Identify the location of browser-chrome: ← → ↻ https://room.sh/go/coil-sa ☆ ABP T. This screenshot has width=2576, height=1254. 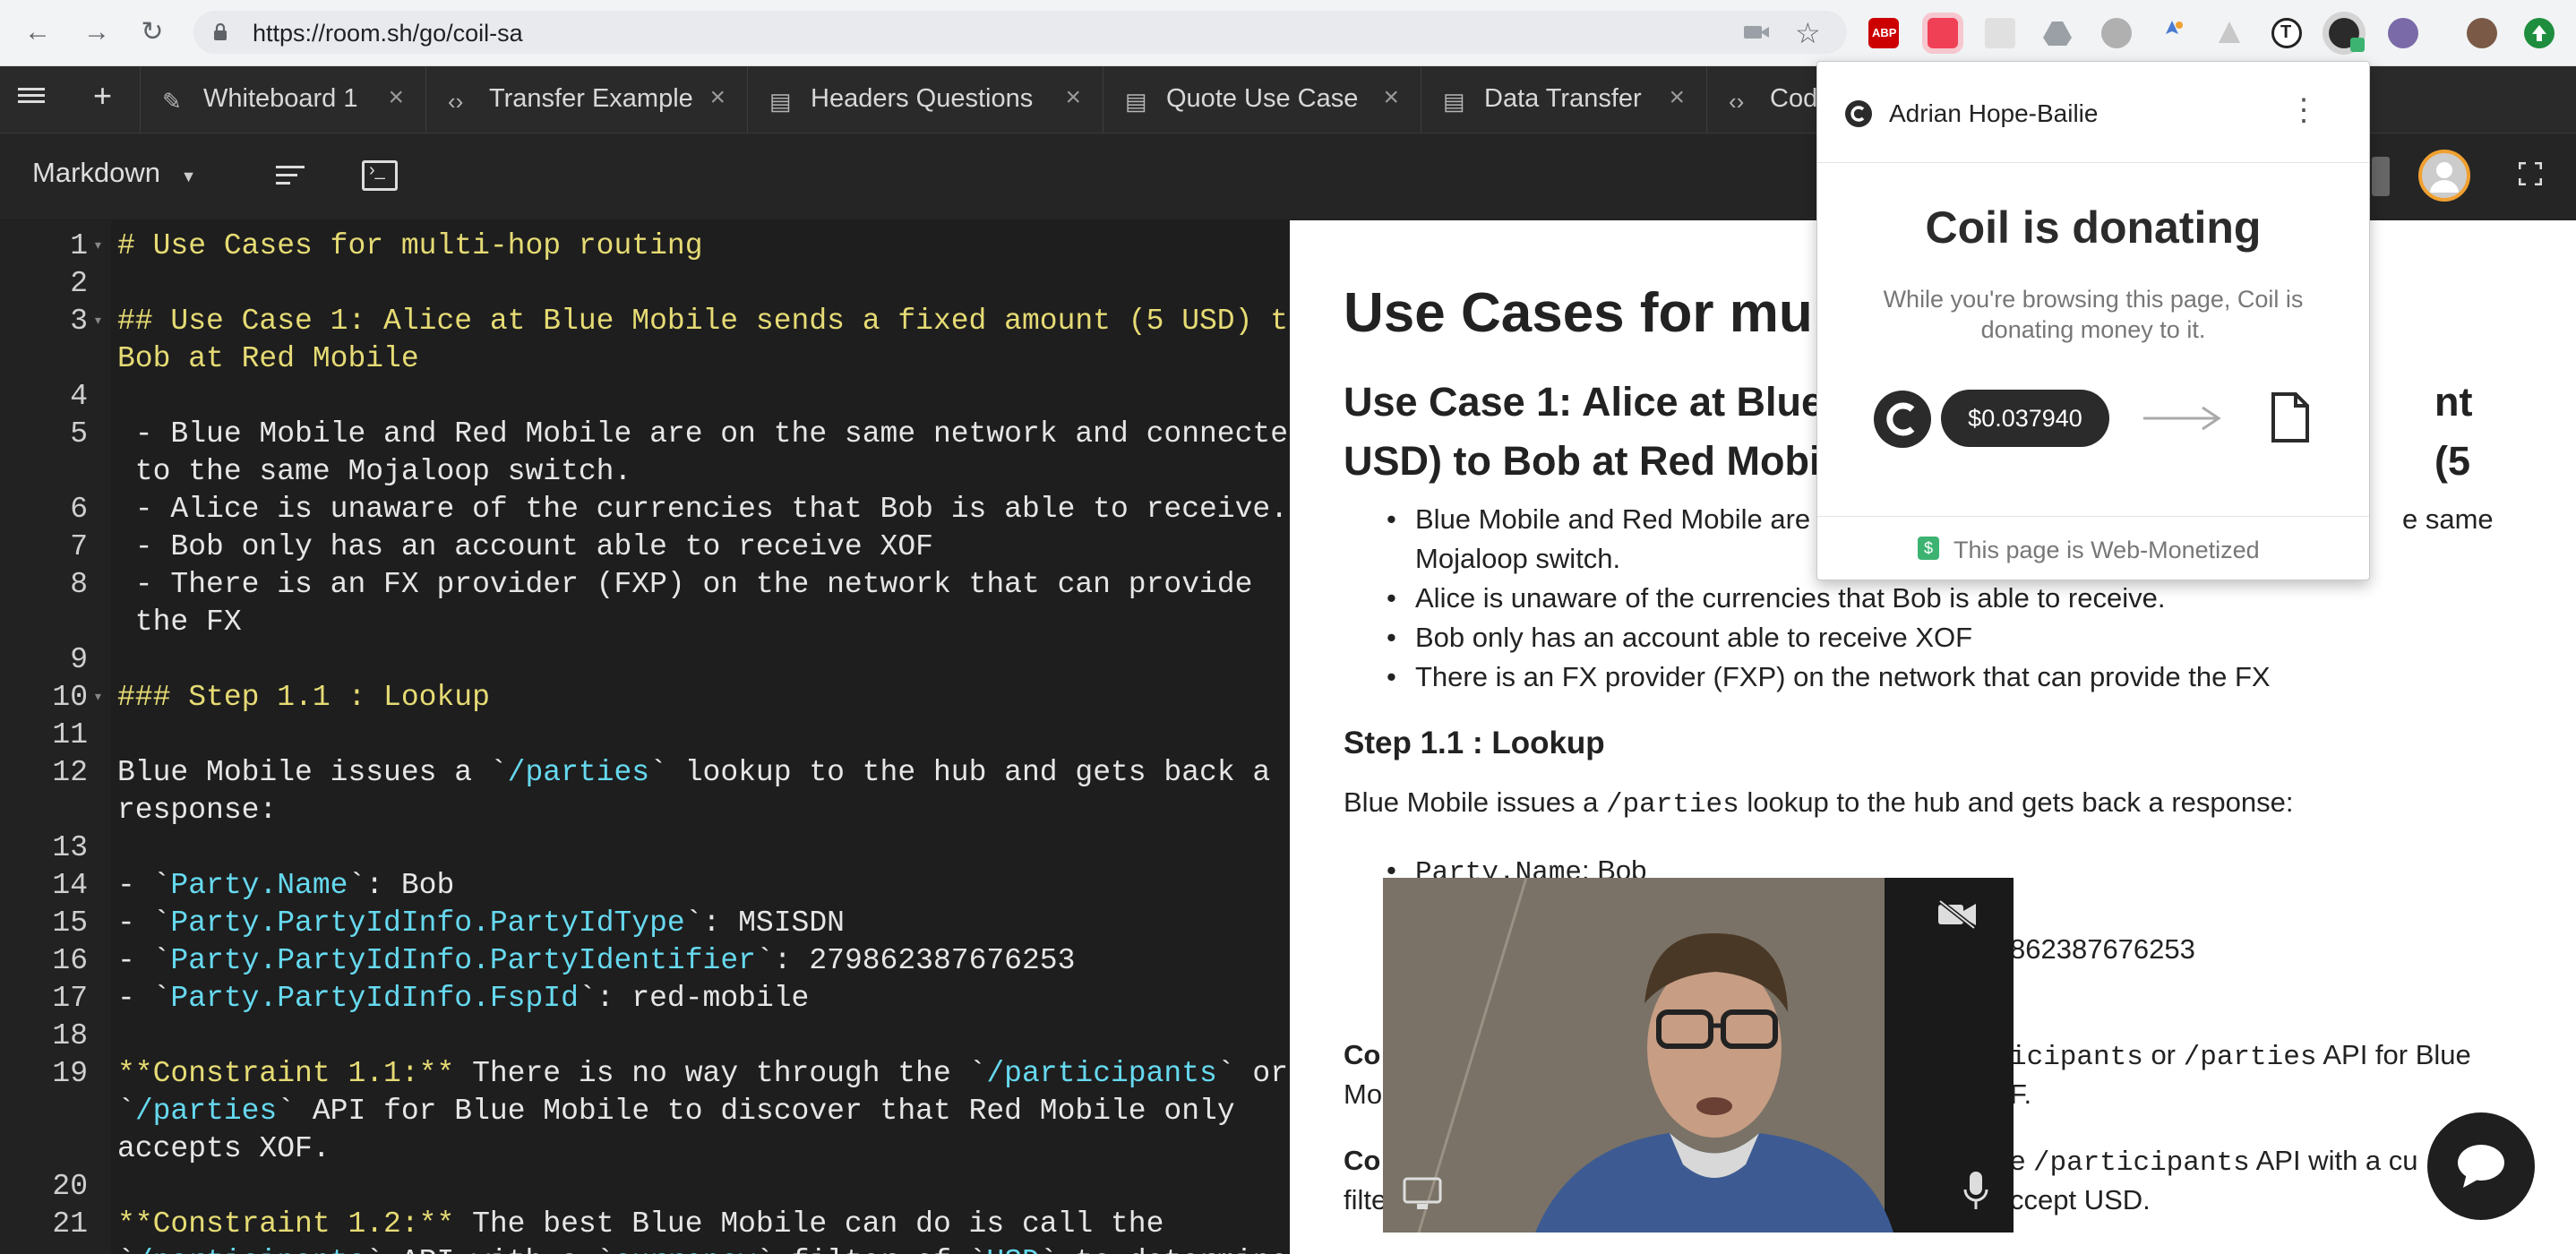
(1288, 33).